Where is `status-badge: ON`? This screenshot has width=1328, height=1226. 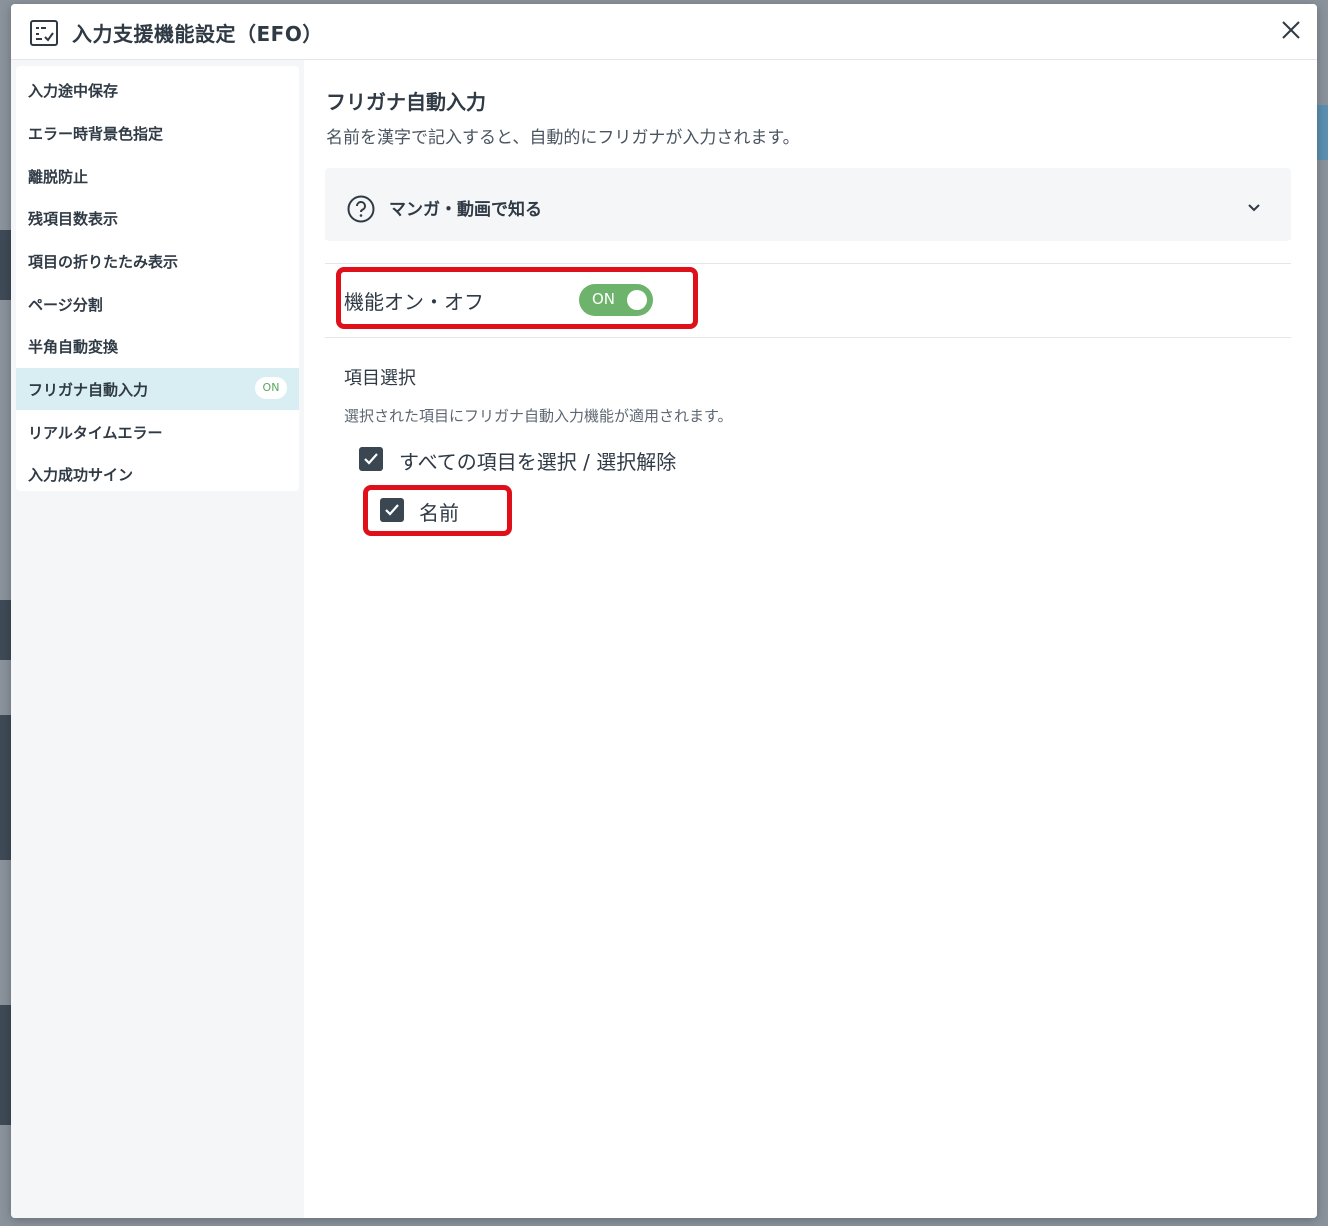 status-badge: ON is located at coordinates (271, 388).